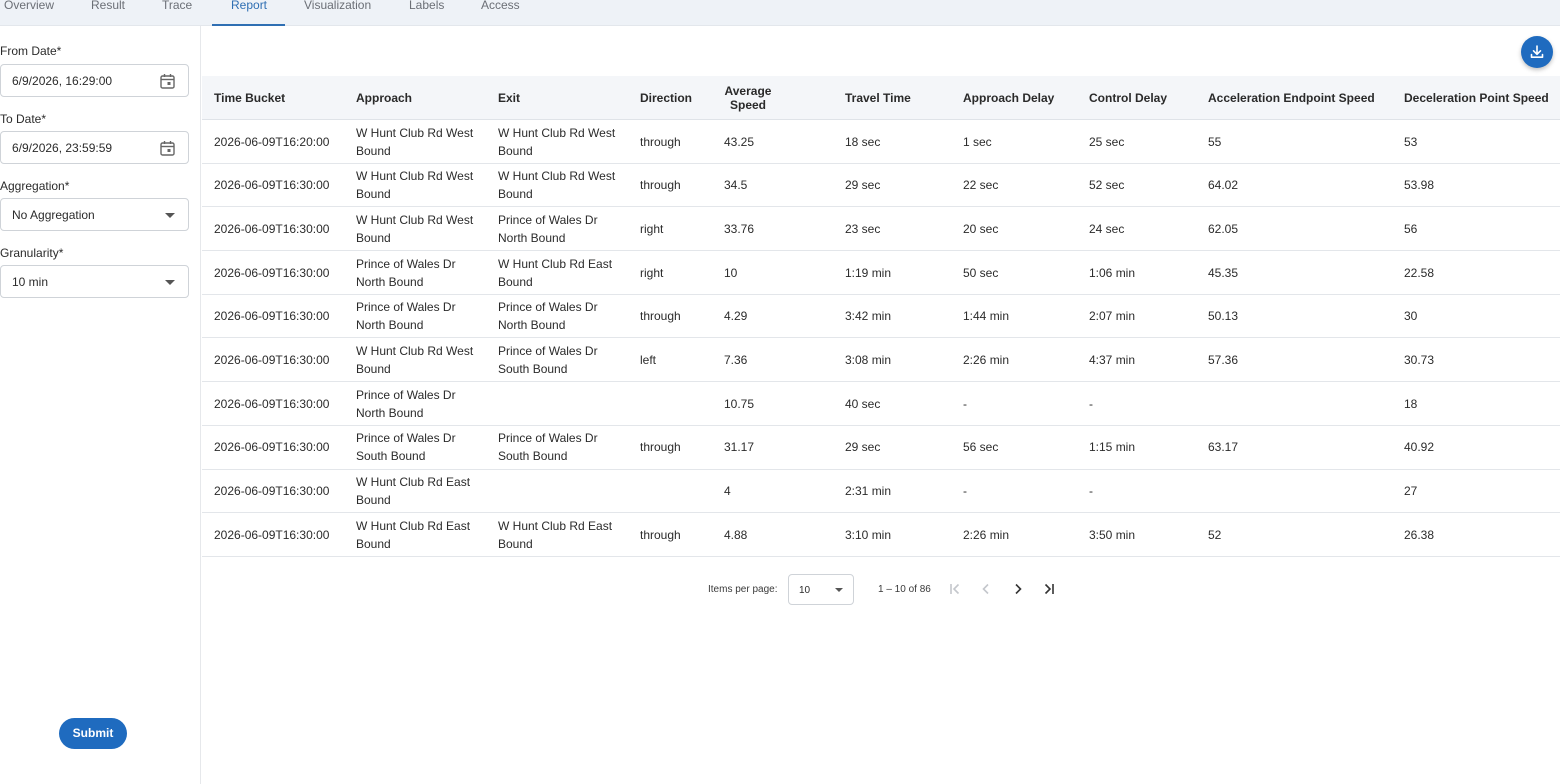 The height and width of the screenshot is (784, 1560). I want to click on cell-deceleration-point-speed: 26.38, so click(1419, 534).